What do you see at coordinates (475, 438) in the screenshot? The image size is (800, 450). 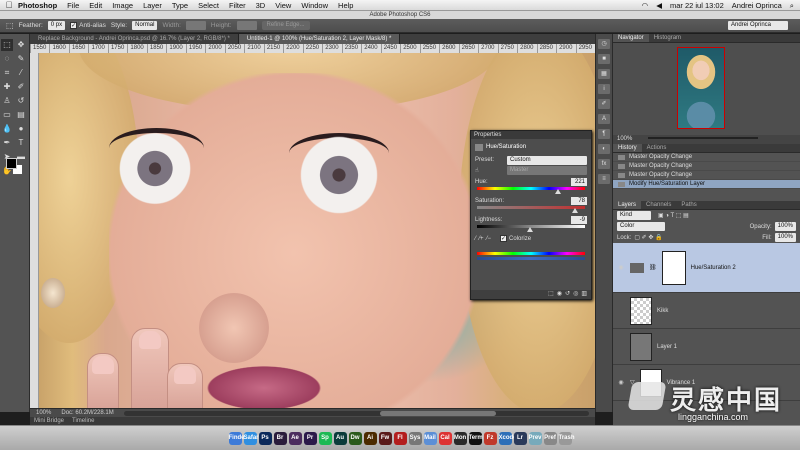 I see `dock-icon-term: Term` at bounding box center [475, 438].